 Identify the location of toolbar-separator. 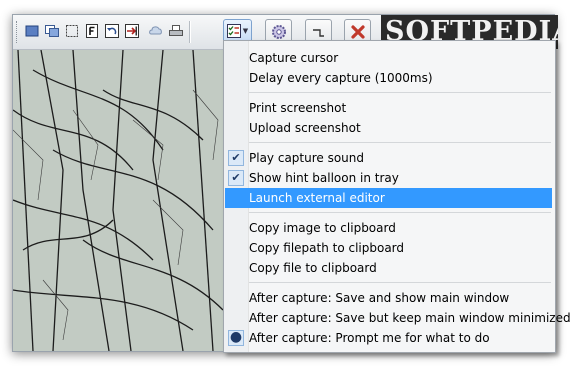
(189, 32).